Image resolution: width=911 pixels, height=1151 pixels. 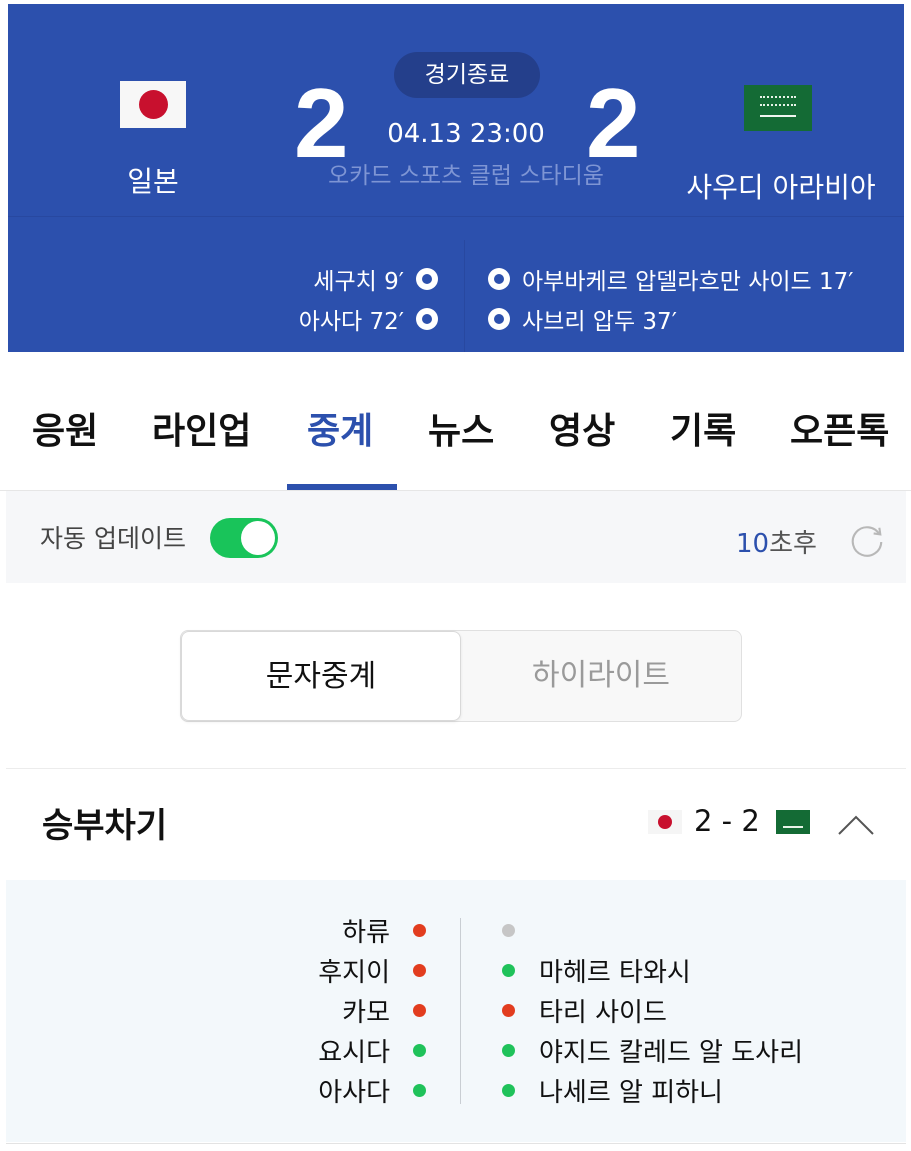 What do you see at coordinates (778, 101) in the screenshot?
I see `flag-script-mark` at bounding box center [778, 101].